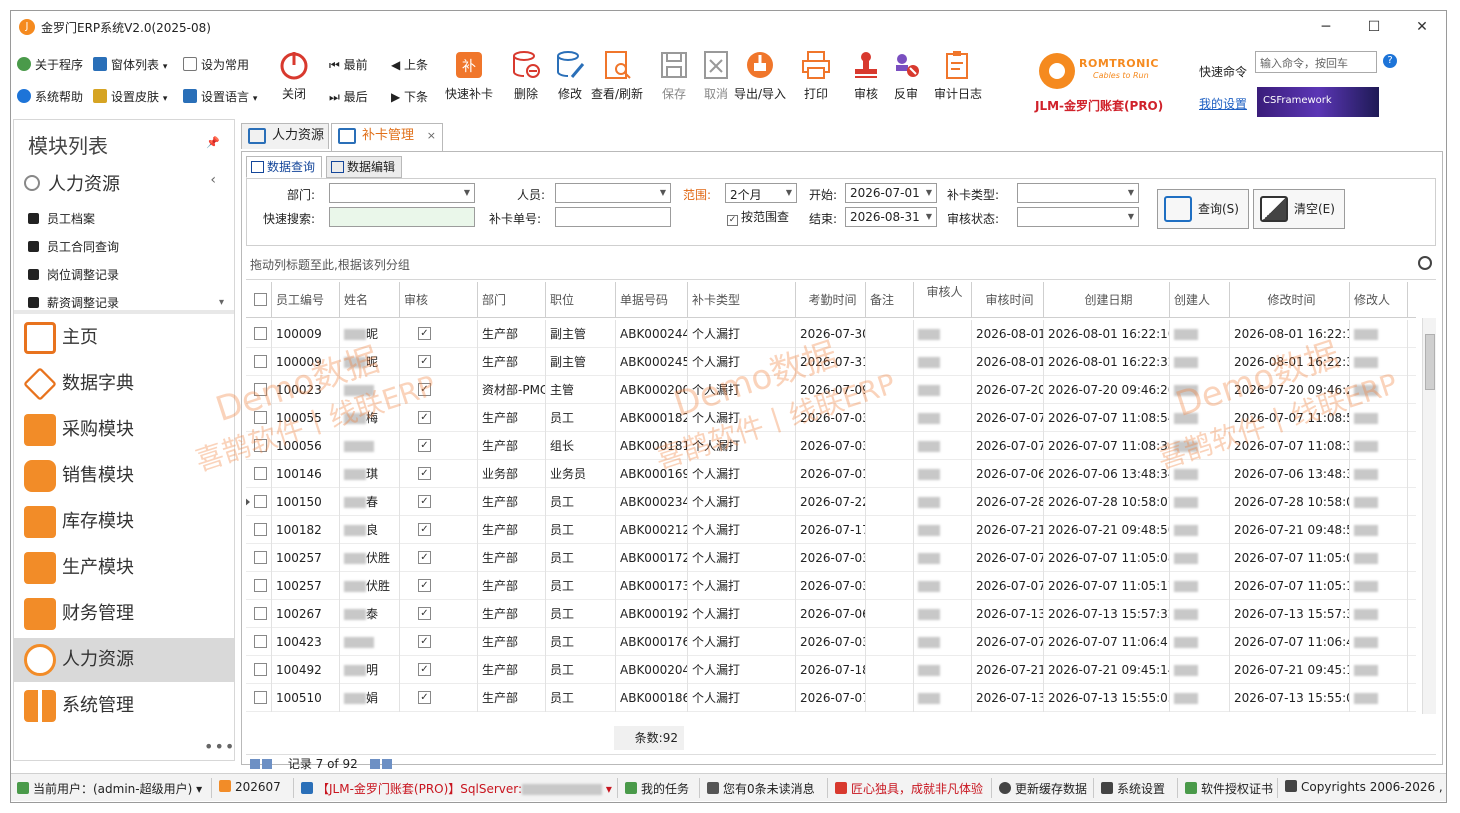 The height and width of the screenshot is (813, 1460). I want to click on column-header: 部门, so click(512, 300).